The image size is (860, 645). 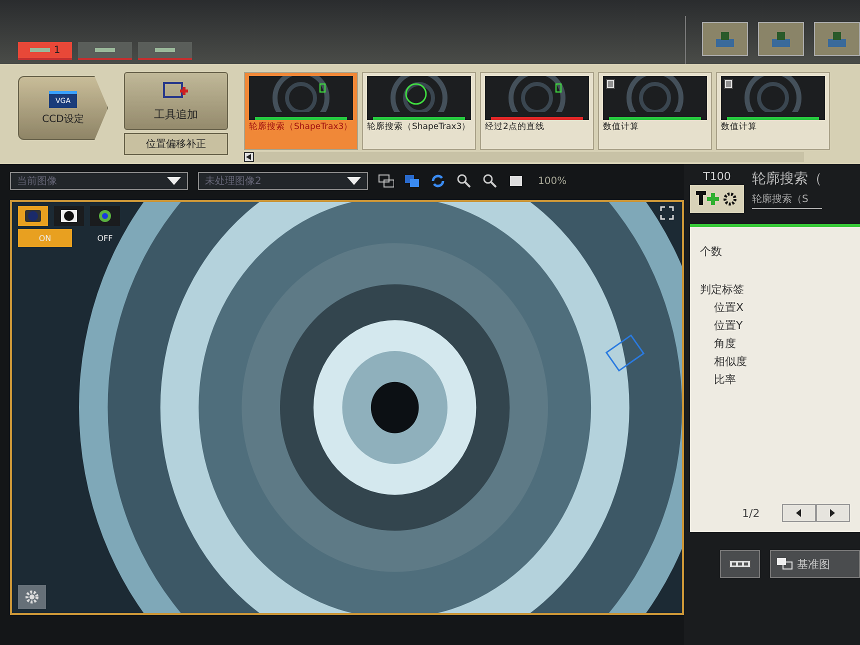 I want to click on offset-correction-button: 位置偏移补正, so click(x=176, y=144).